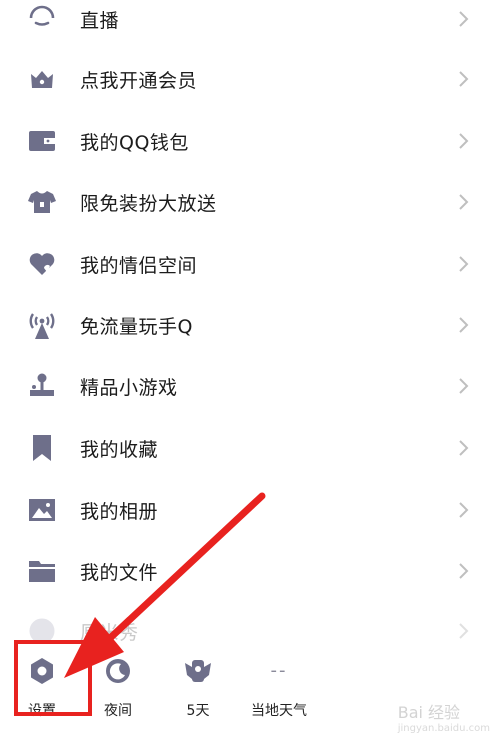 The width and height of the screenshot is (500, 740). I want to click on menu-item-favorites: 我的收藏, so click(250, 448).